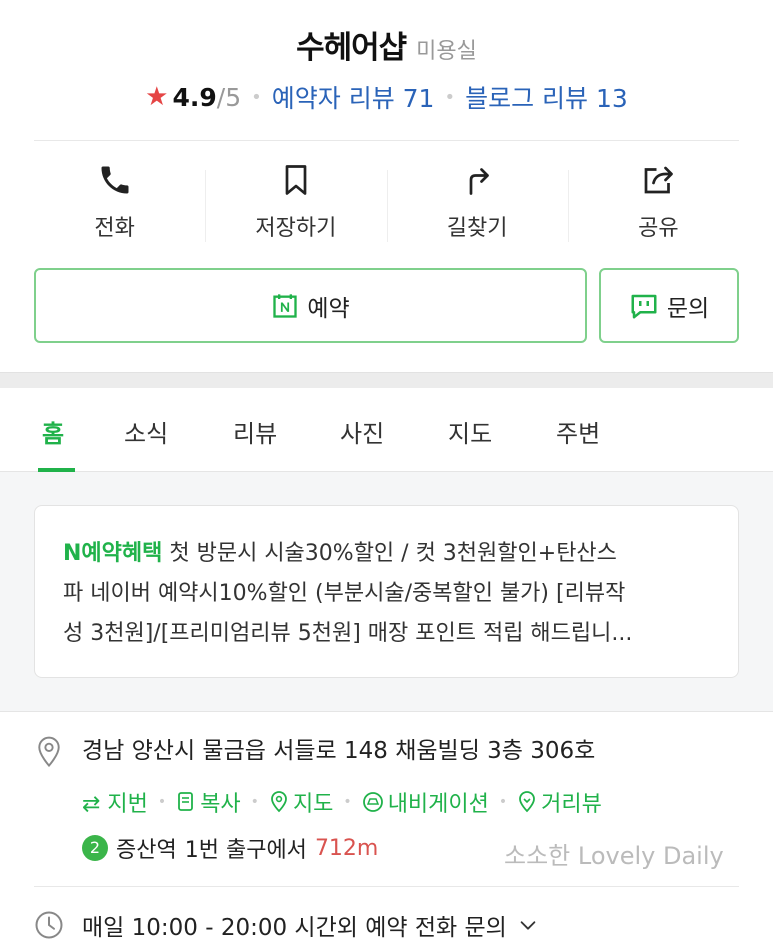  I want to click on inquiry-button: 문의, so click(669, 305).